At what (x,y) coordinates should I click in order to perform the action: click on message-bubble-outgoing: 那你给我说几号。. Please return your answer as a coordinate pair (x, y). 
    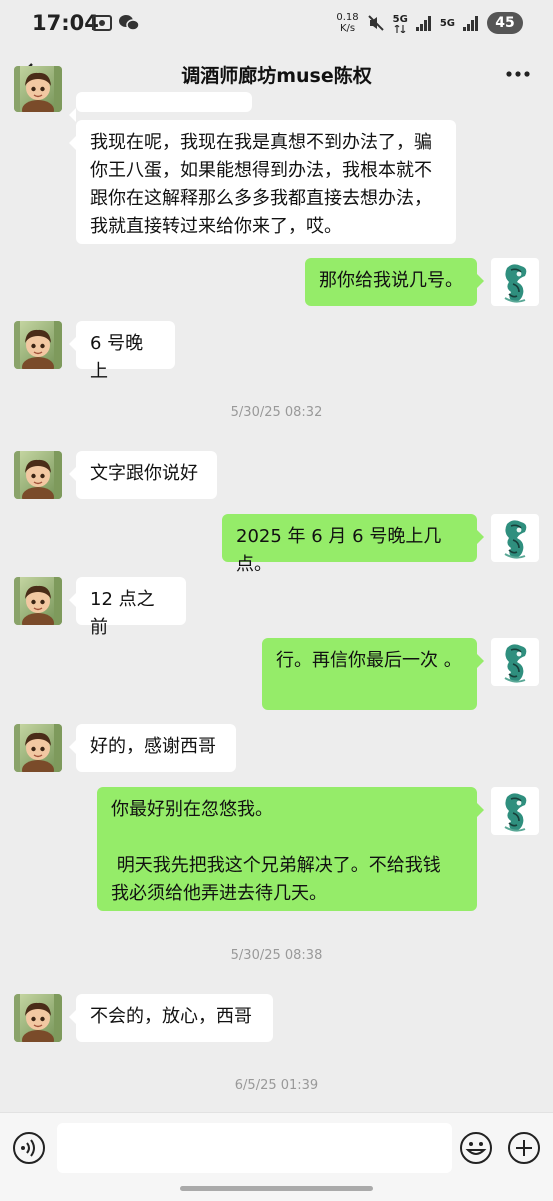
    Looking at the image, I should click on (394, 282).